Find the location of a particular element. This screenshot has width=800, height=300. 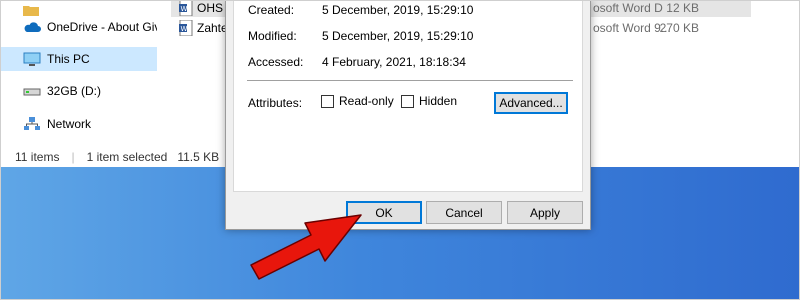

nav-item-this-pc: This PC is located at coordinates (79, 59).